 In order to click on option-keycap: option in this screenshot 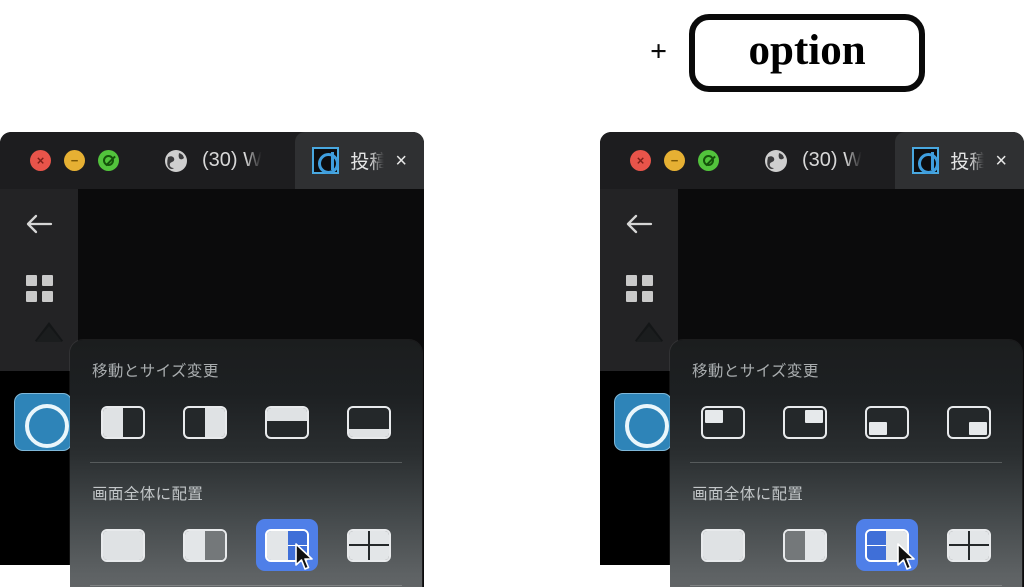, I will do `click(807, 53)`.